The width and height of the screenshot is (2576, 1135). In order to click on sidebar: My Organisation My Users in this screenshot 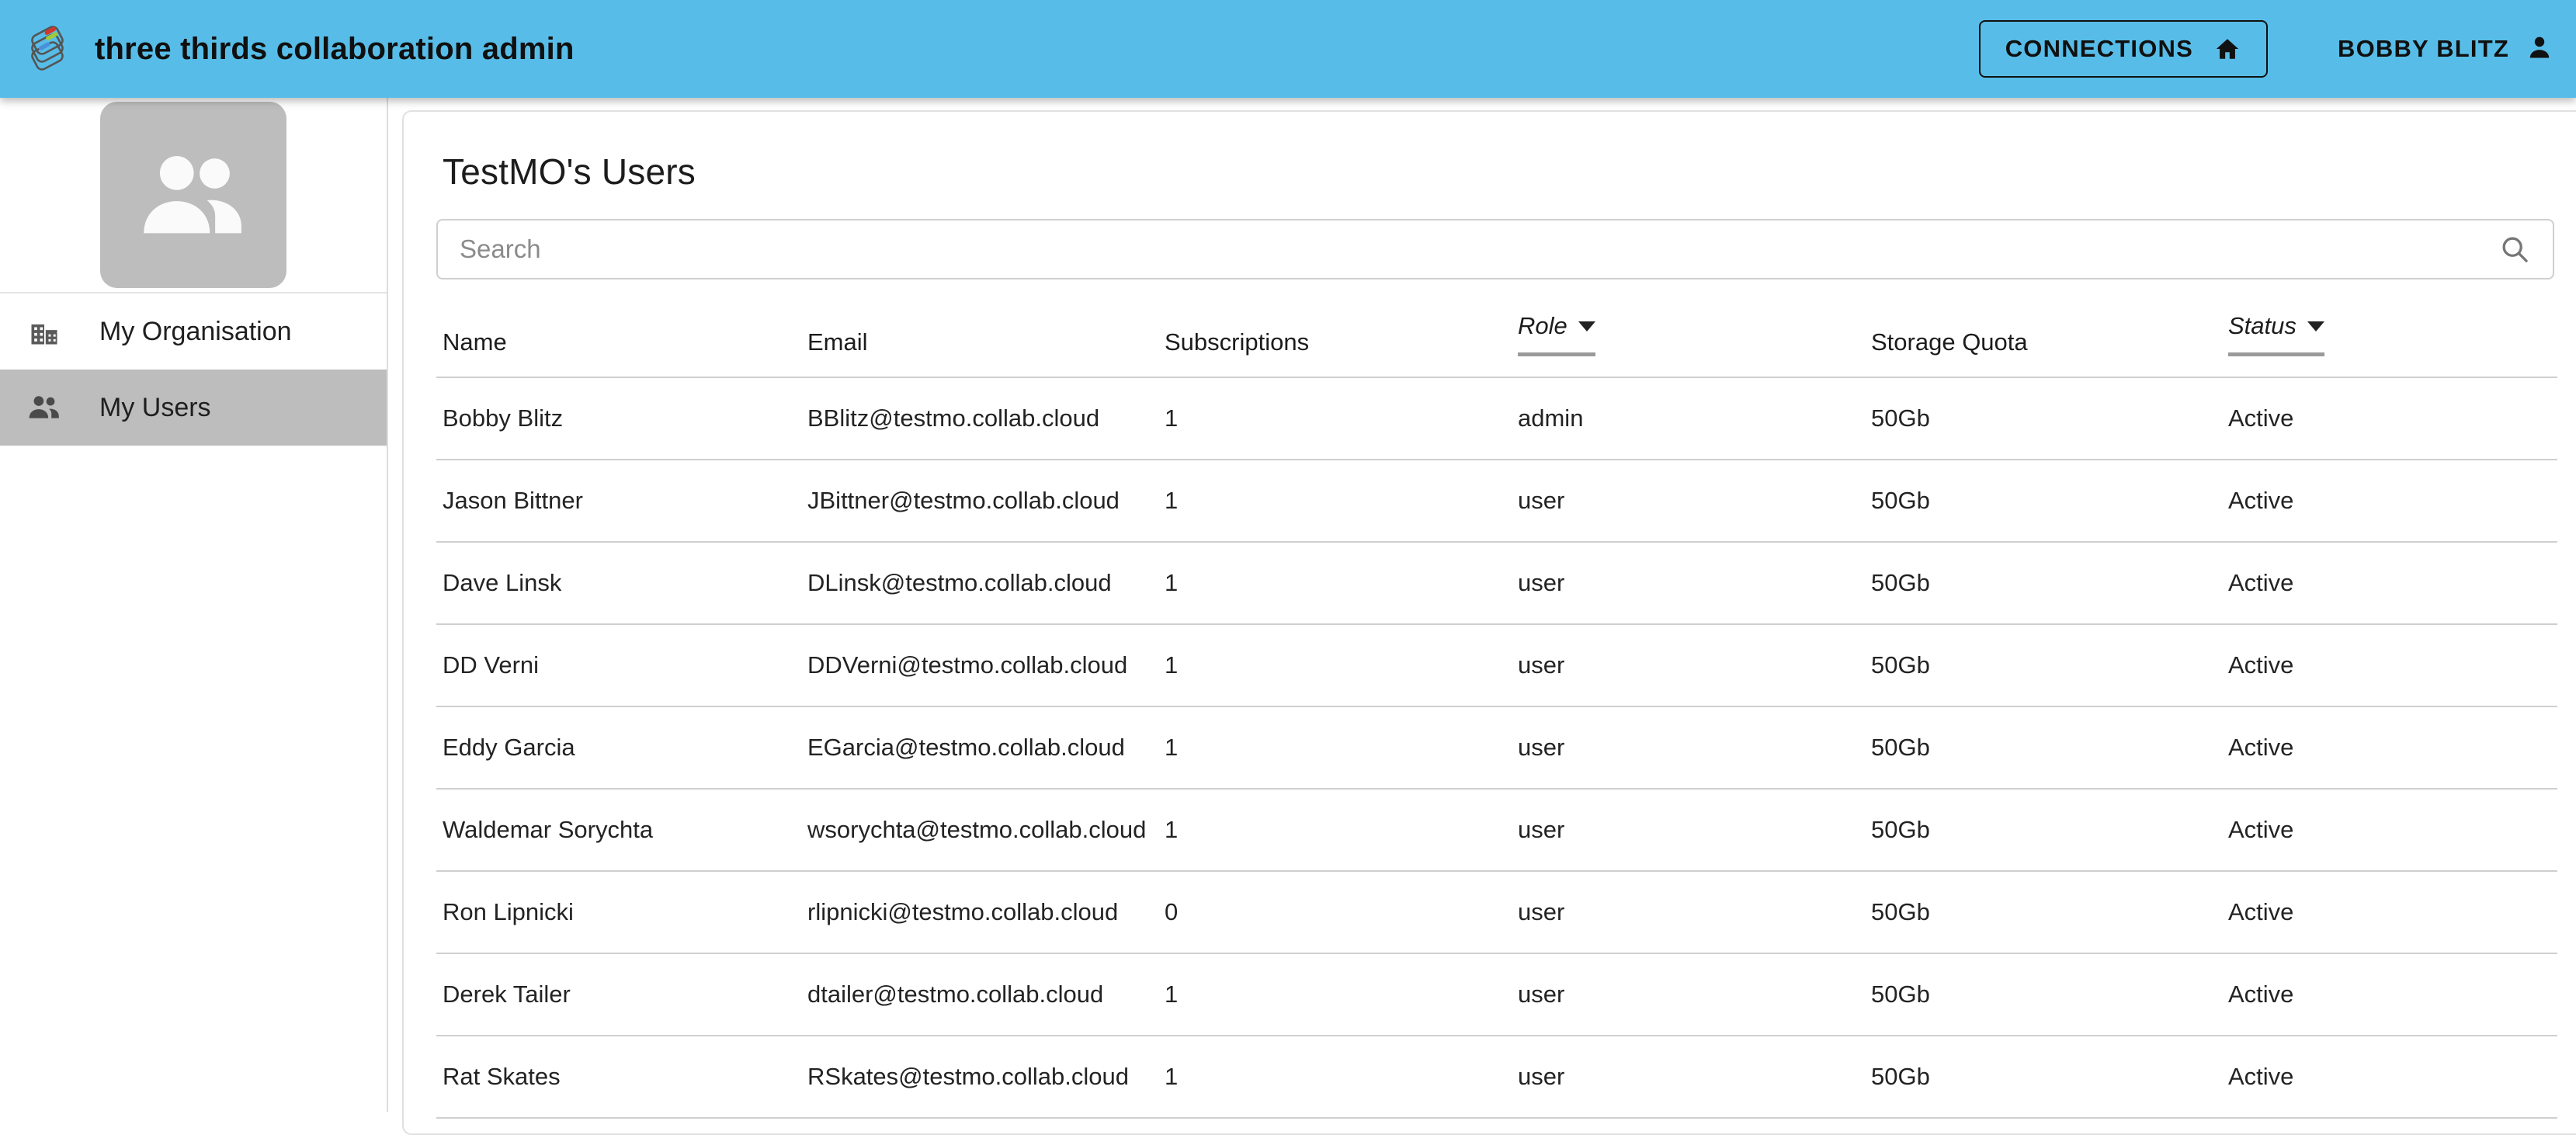, I will do `click(194, 605)`.